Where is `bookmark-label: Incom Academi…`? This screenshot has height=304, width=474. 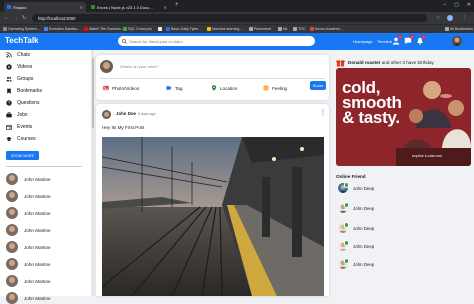
bookmark-label: Incom Academi… is located at coordinates (329, 29).